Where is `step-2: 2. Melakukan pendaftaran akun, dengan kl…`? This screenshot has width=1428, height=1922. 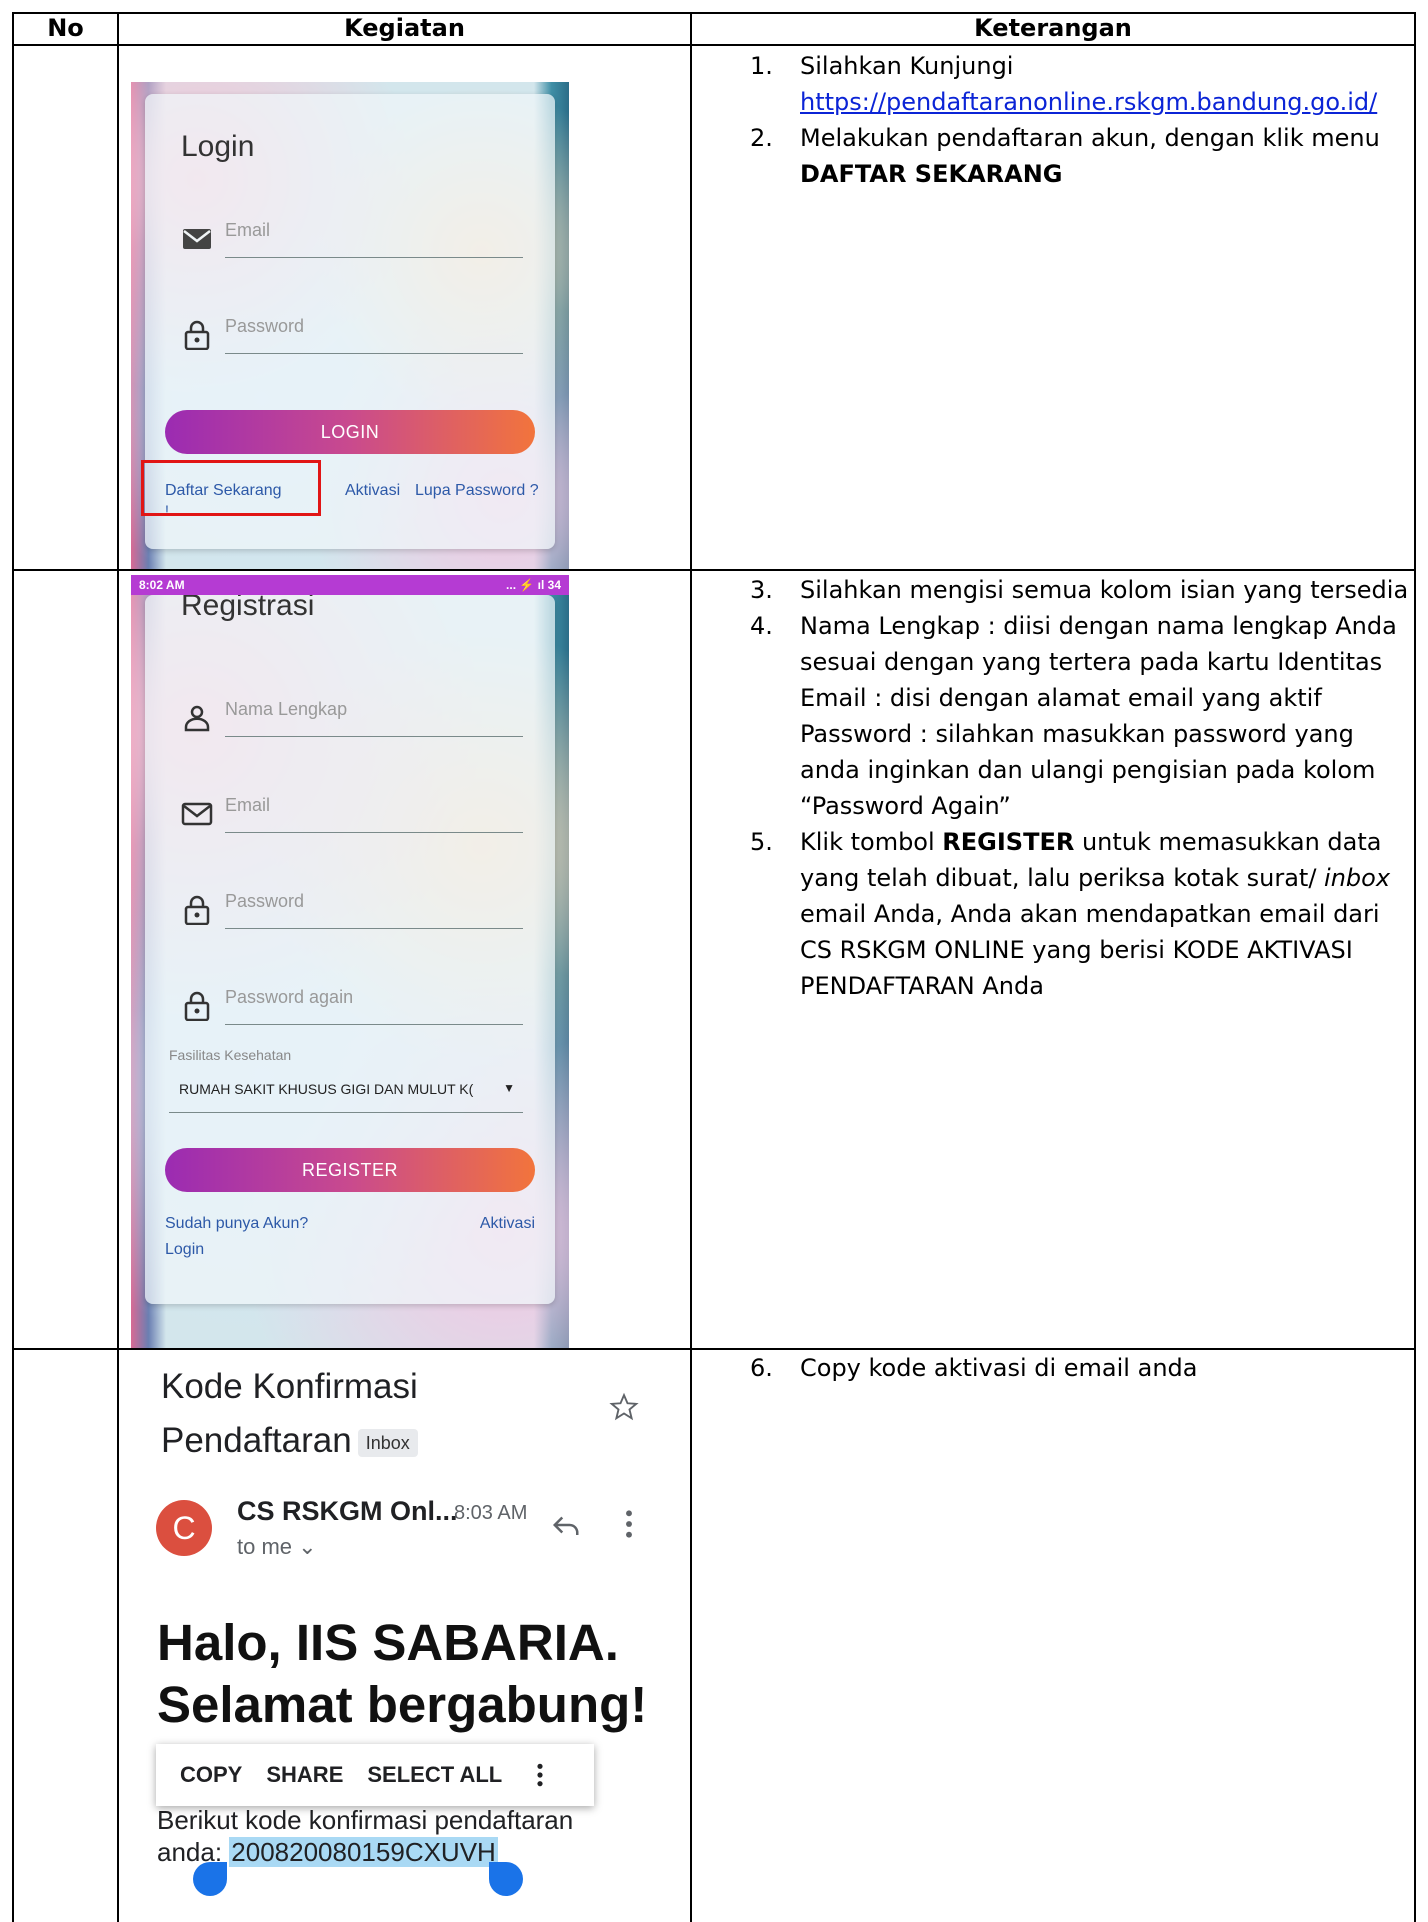
step-2: 2. Melakukan pendaftaran akun, dengan kl… is located at coordinates (1080, 156).